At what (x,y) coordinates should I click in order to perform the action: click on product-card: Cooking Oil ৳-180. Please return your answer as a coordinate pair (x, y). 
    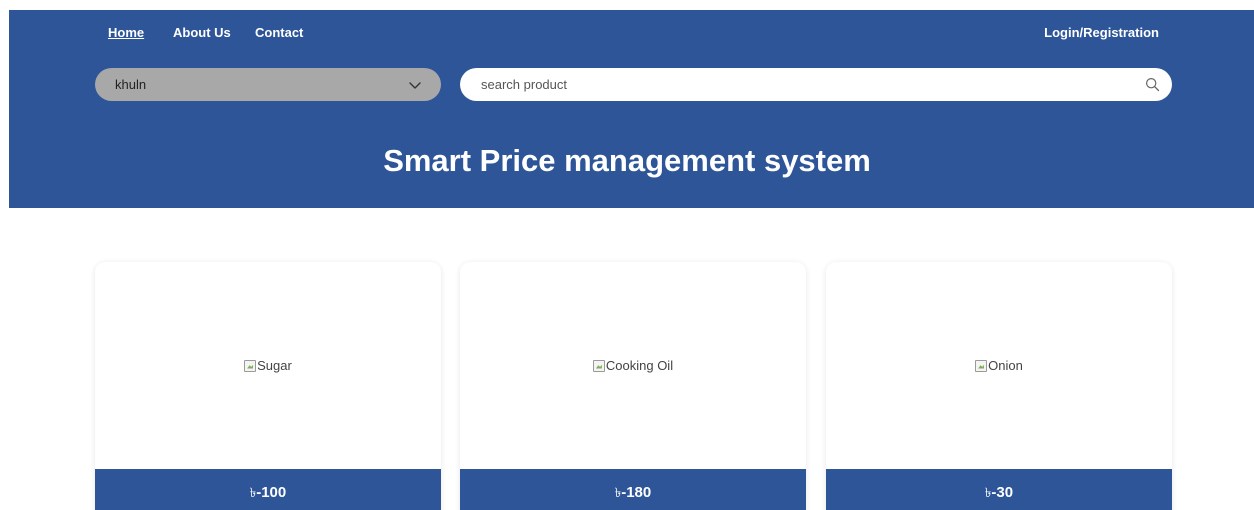
    Looking at the image, I should click on (633, 386).